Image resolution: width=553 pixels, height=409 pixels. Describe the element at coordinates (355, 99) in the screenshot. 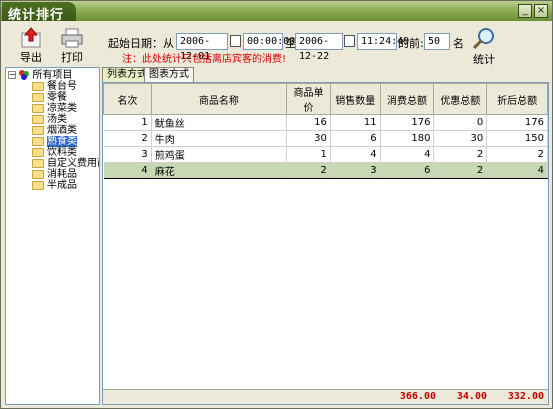

I see `column-header: 销售数量` at that location.